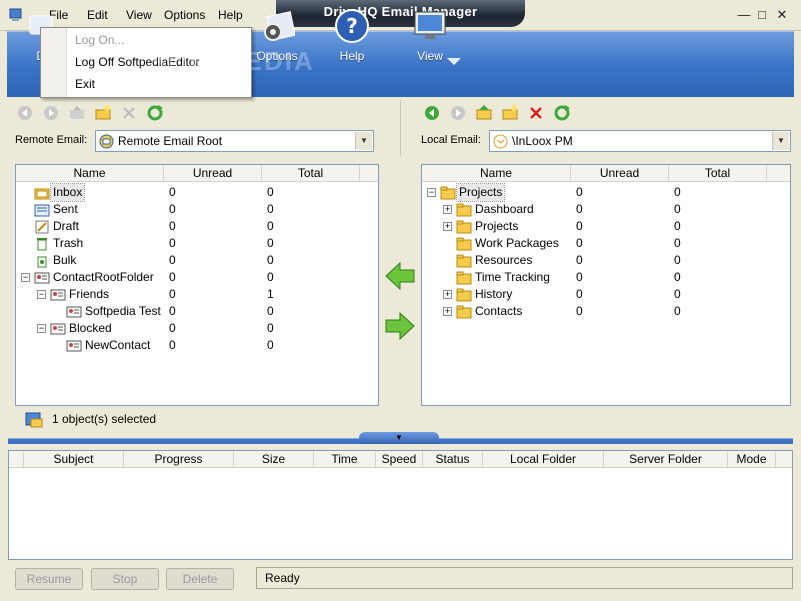 The height and width of the screenshot is (601, 801). I want to click on up-folder-icon, so click(77, 113).